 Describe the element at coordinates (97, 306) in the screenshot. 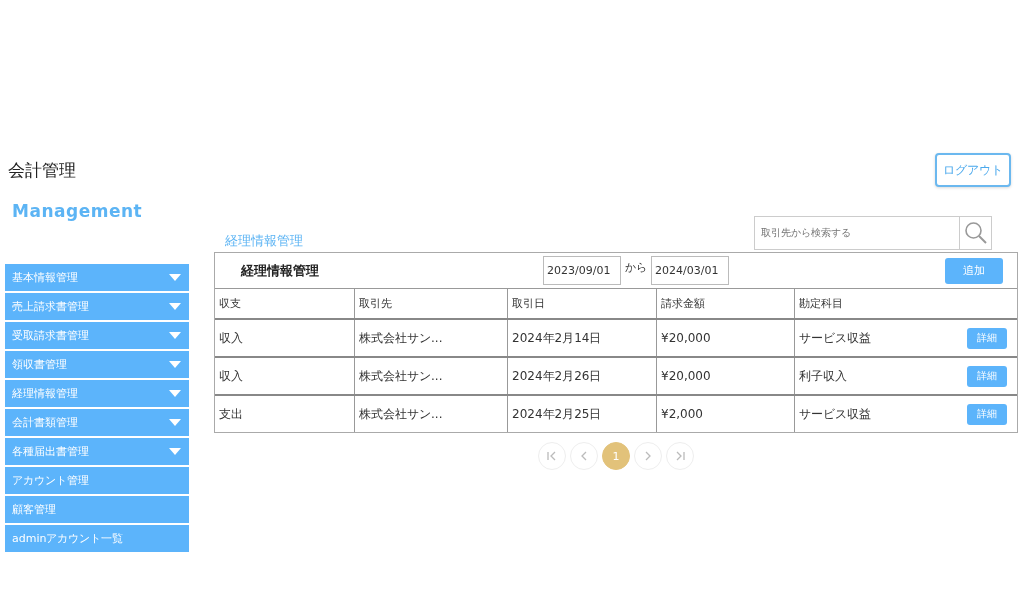

I see `sidebar-item: 売上請求書管理` at that location.